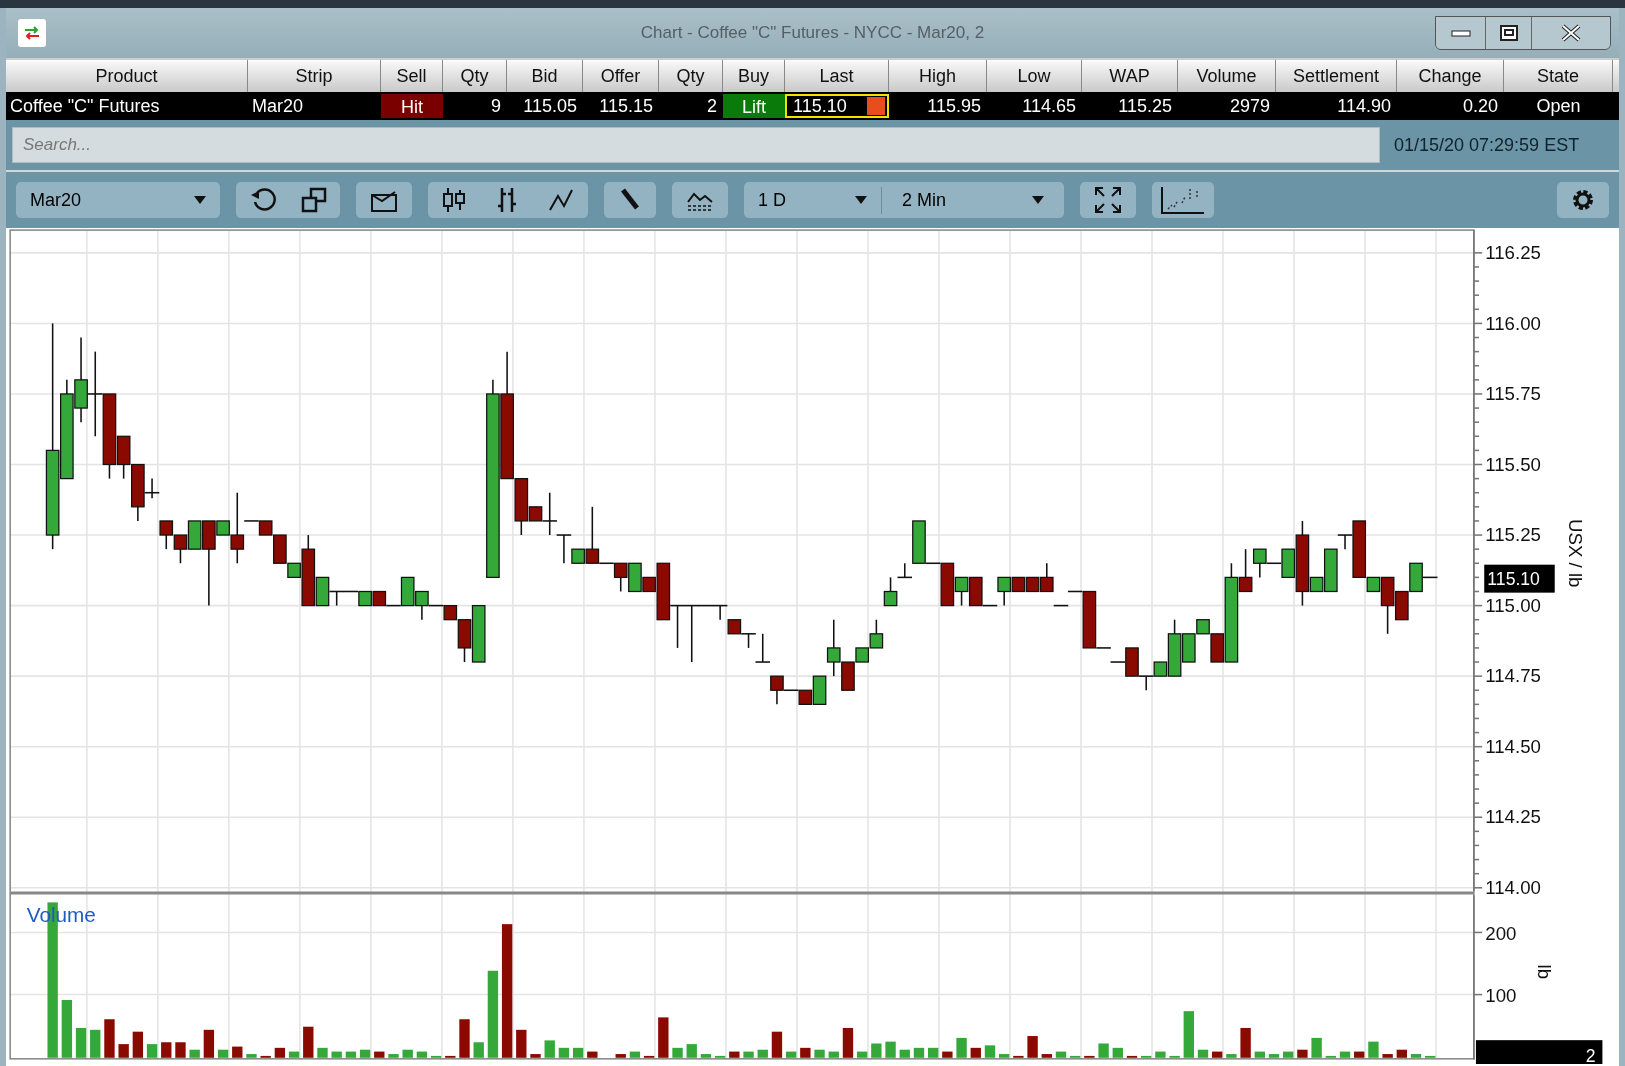  Describe the element at coordinates (1145, 106) in the screenshot. I see `table-cell-text: 115.25` at that location.